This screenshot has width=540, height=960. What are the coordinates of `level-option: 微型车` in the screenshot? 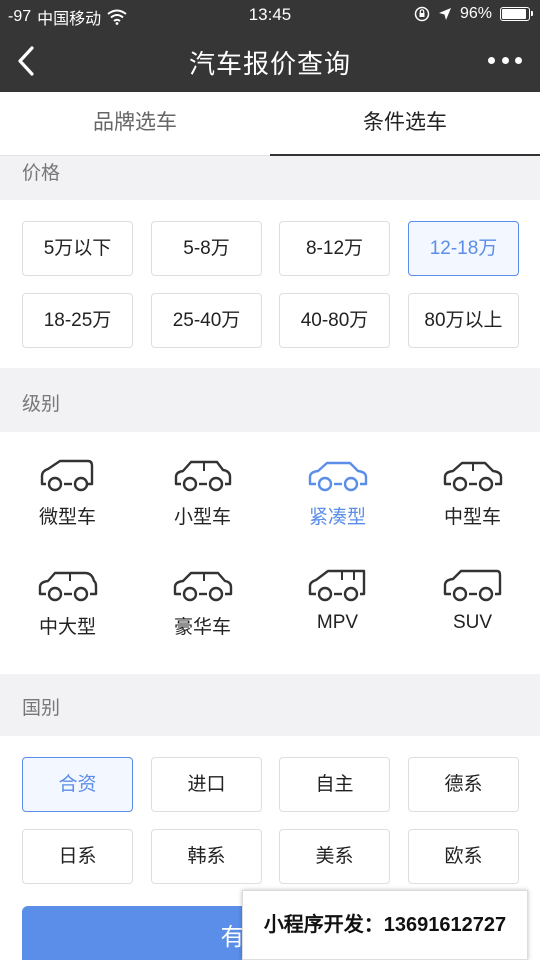 It's located at (67, 506).